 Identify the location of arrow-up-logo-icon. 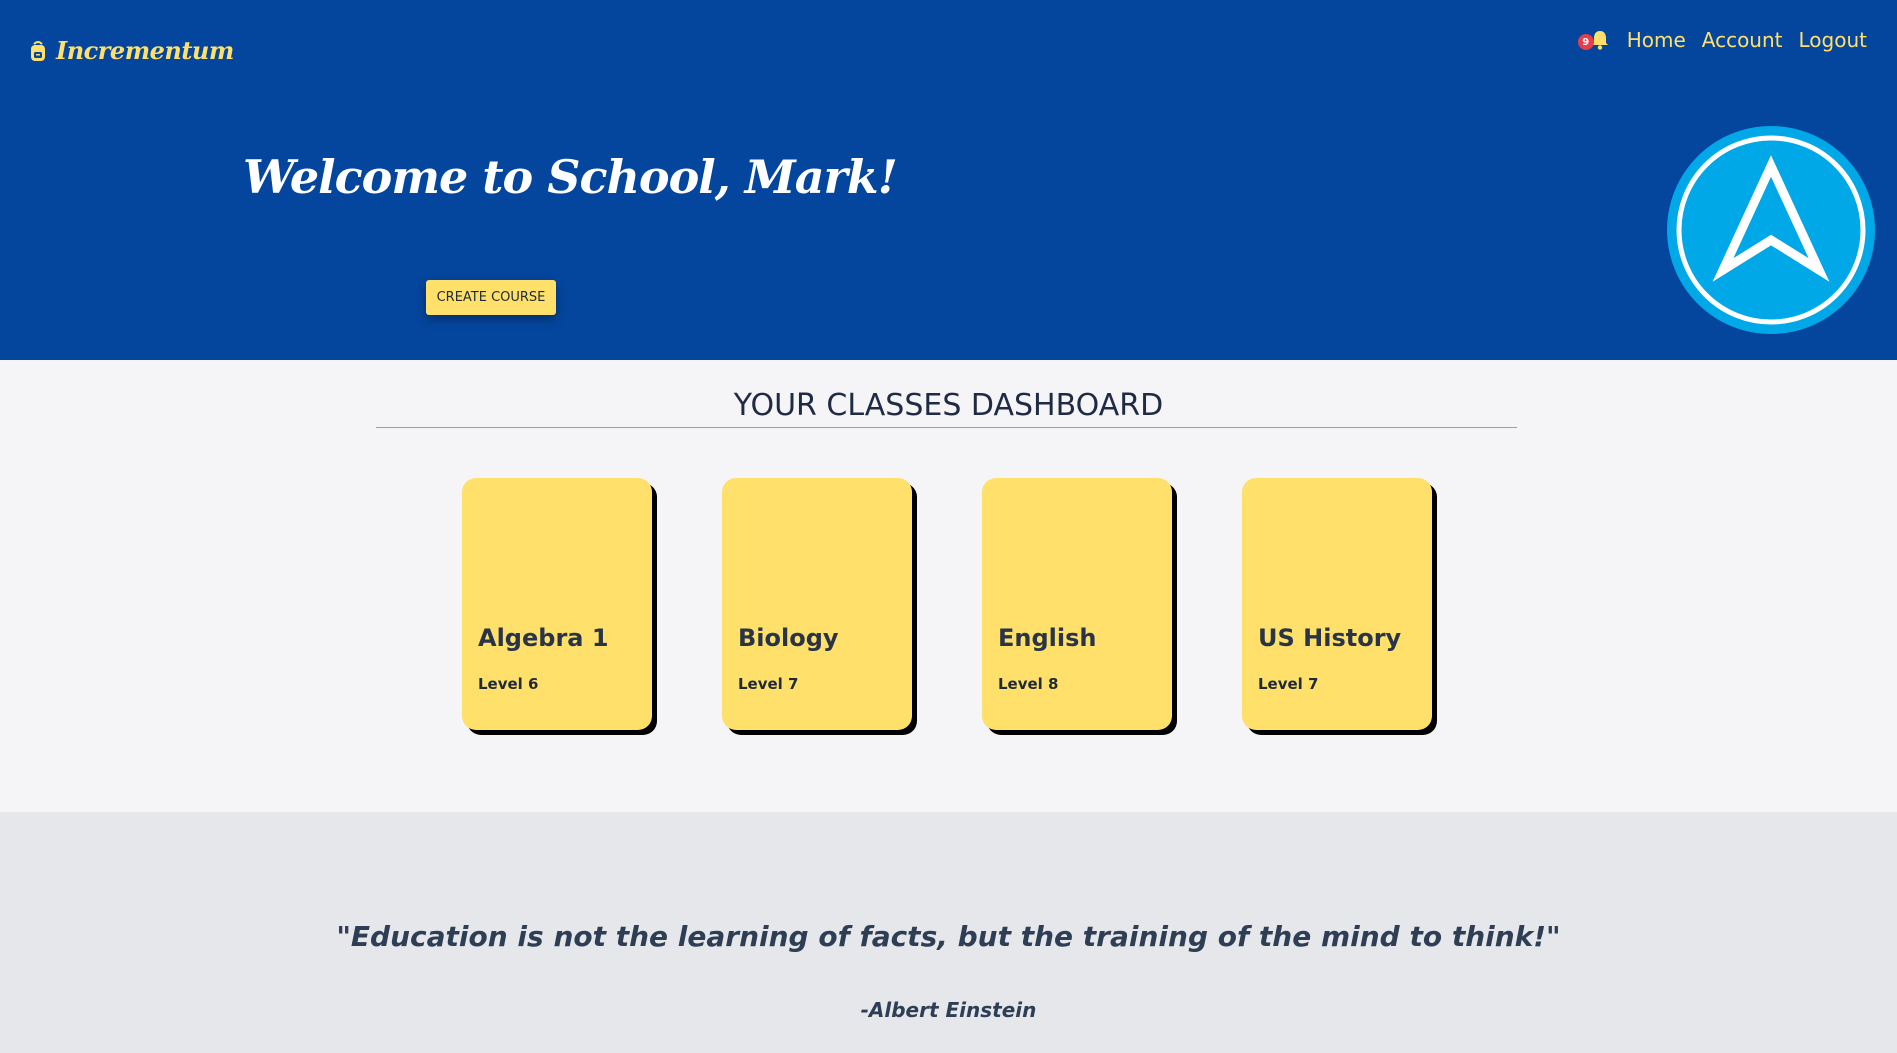
(1771, 230).